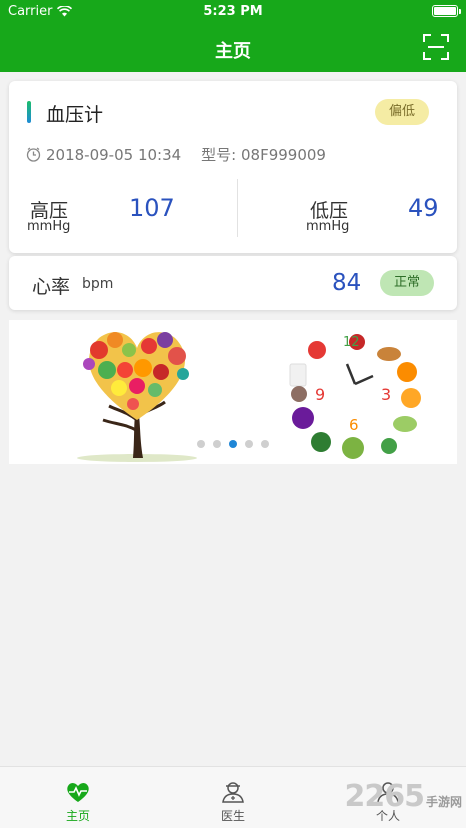  What do you see at coordinates (354, 425) in the screenshot?
I see `svg-text: 6` at bounding box center [354, 425].